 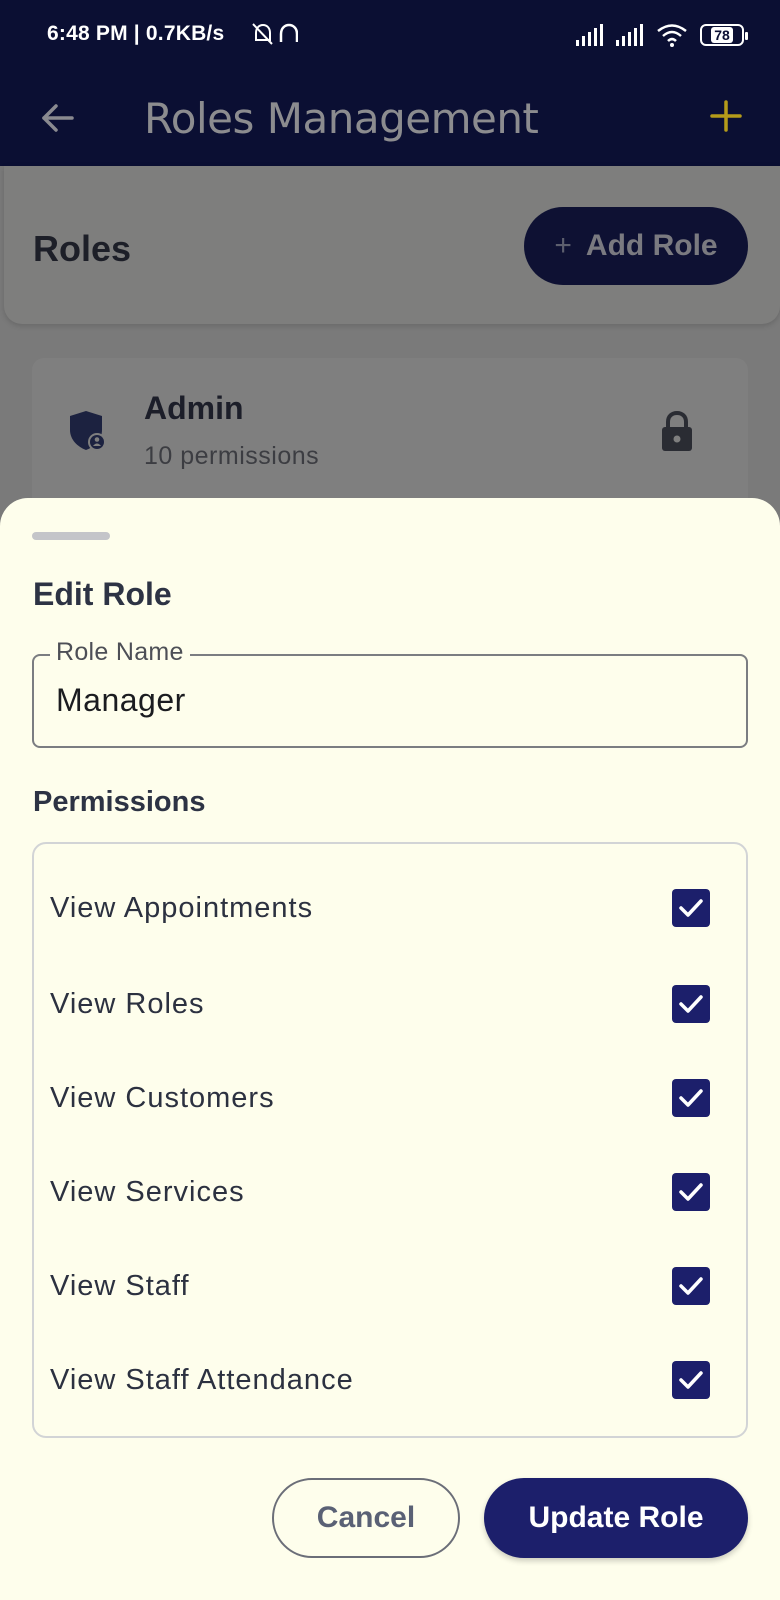 What do you see at coordinates (71, 536) in the screenshot?
I see `sheet-drag-handle` at bounding box center [71, 536].